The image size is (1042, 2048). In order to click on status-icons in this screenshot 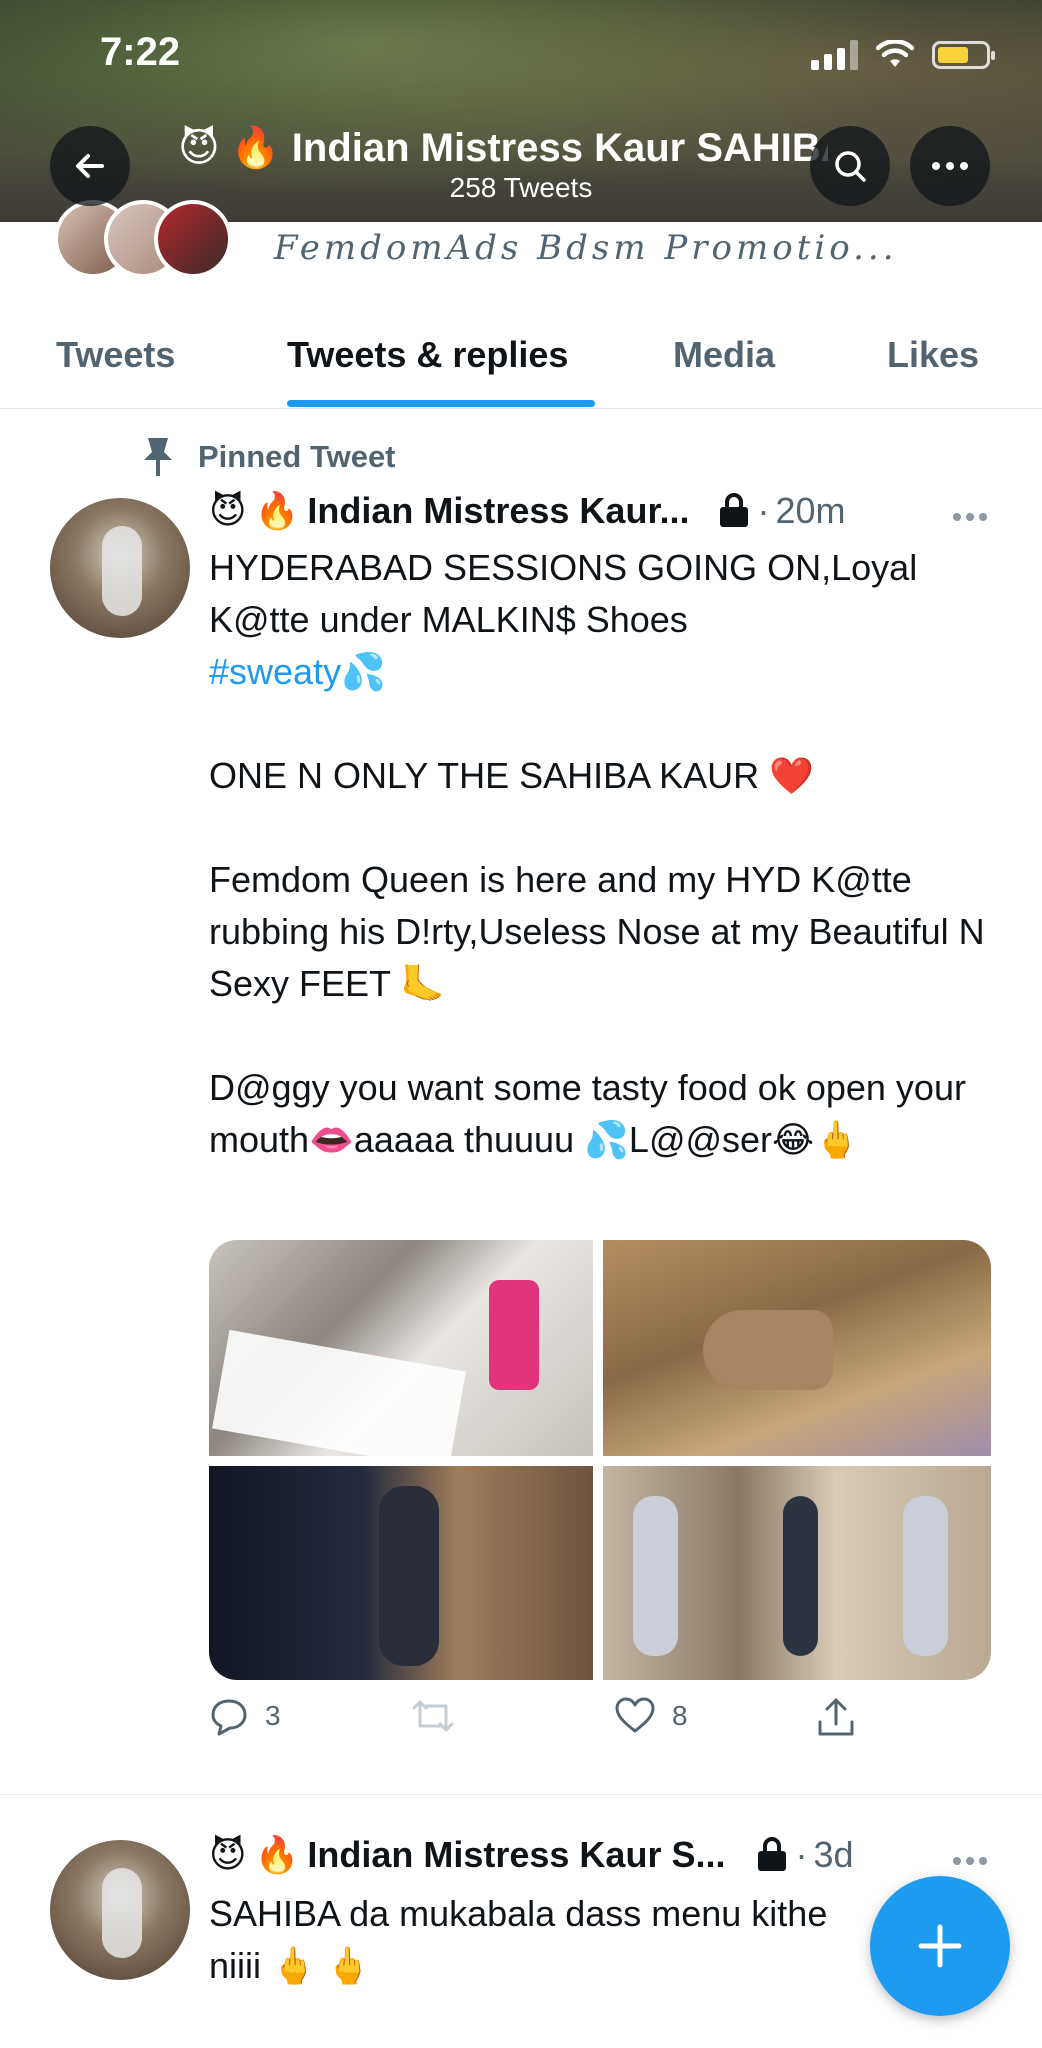, I will do `click(903, 55)`.